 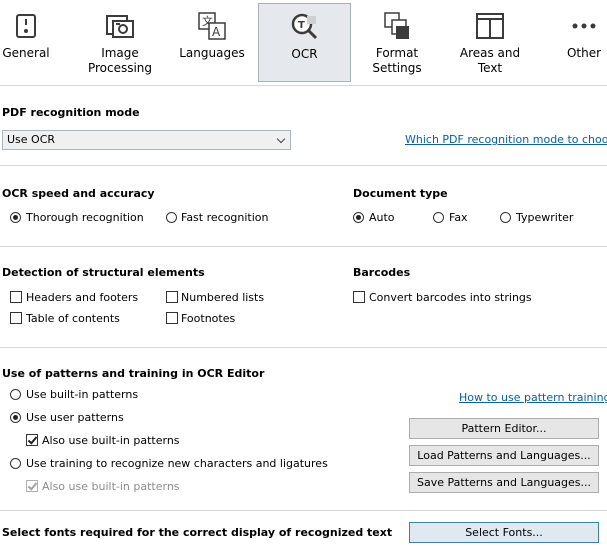 What do you see at coordinates (75, 417) in the screenshot?
I see `use-user-patterns-label: Use user patterns` at bounding box center [75, 417].